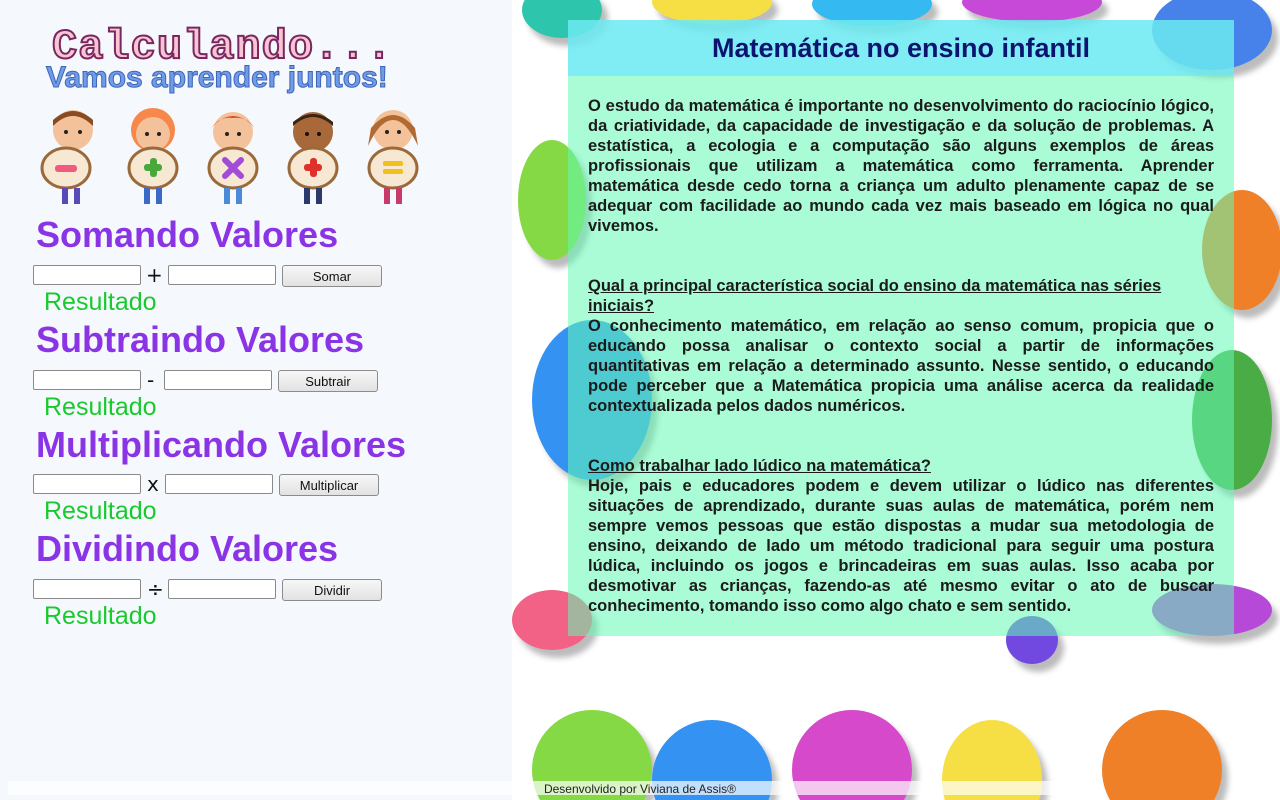 The image size is (1280, 800). What do you see at coordinates (218, 380) in the screenshot?
I see `subtract-second-input` at bounding box center [218, 380].